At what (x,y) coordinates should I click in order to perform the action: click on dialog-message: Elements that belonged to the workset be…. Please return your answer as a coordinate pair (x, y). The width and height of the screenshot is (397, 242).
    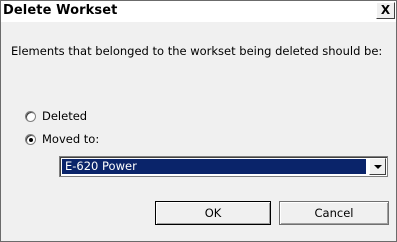
    Looking at the image, I should click on (197, 51).